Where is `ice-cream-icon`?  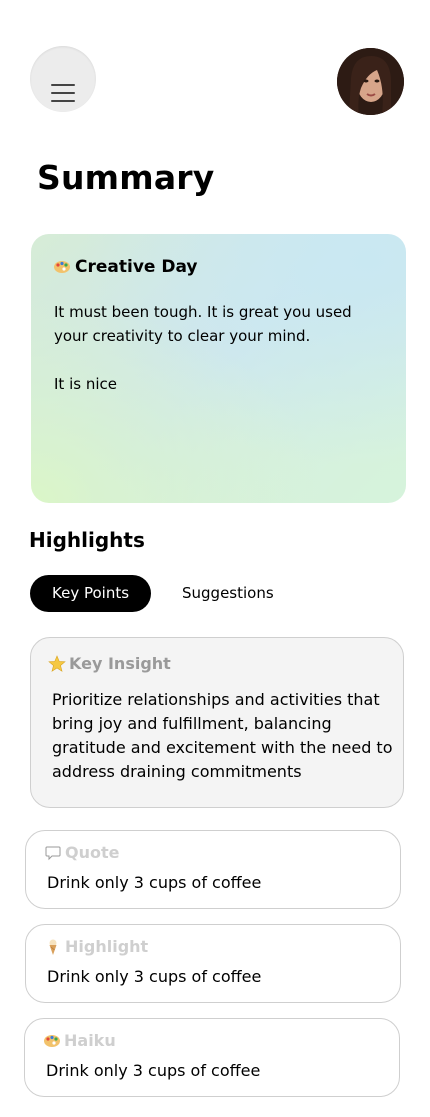
ice-cream-icon is located at coordinates (53, 947).